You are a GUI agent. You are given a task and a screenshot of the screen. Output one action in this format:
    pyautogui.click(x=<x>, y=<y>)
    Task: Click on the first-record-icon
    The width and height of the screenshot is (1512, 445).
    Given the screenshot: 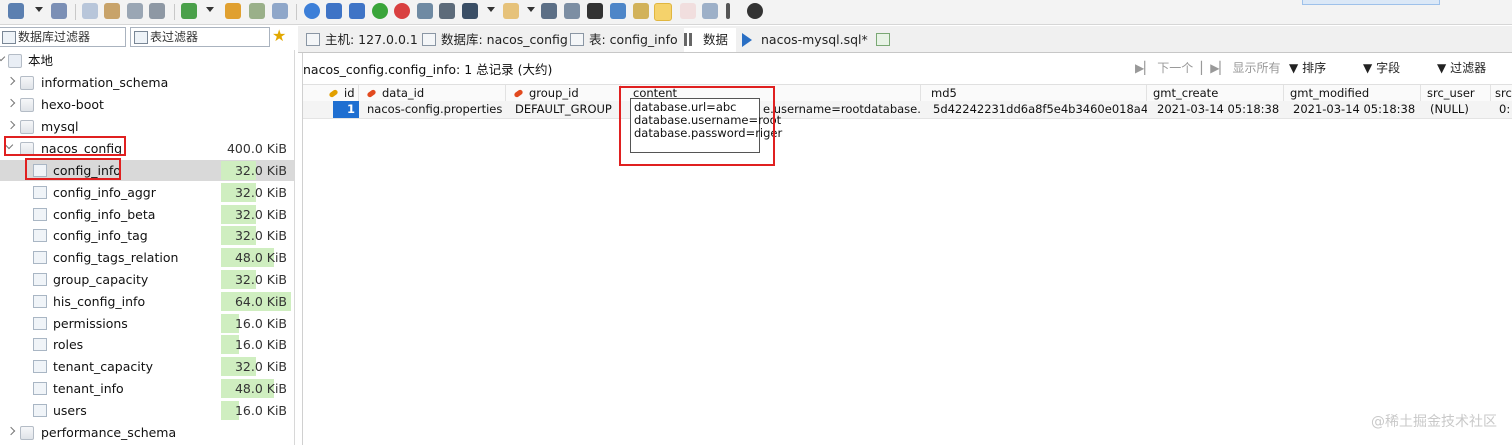 What is the action you would take?
    pyautogui.click(x=334, y=11)
    